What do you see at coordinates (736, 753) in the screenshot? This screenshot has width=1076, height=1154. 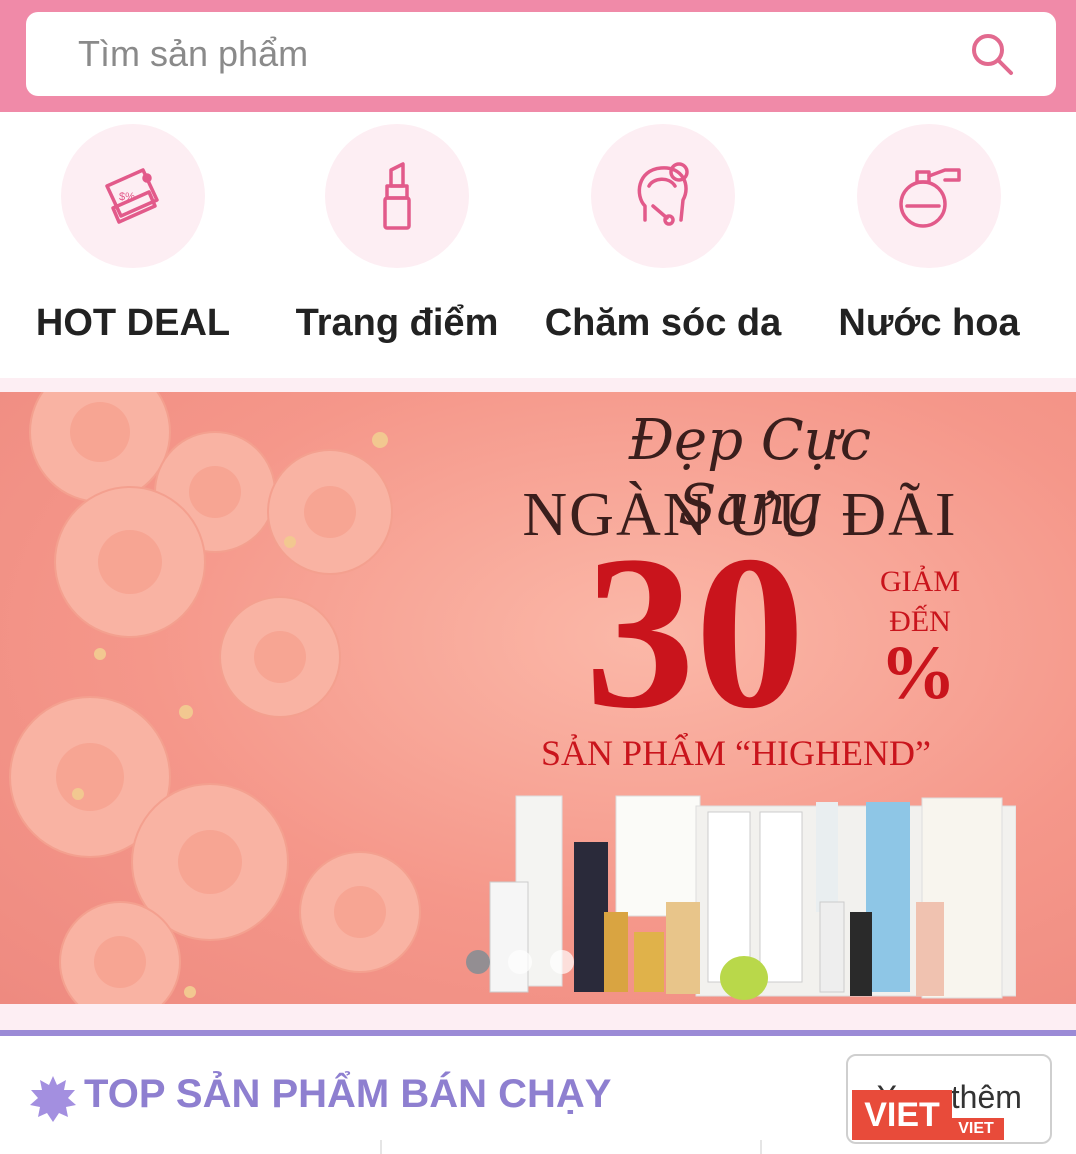 I see `banner-product-line: SẢN PHẨM “HIGHEND”` at bounding box center [736, 753].